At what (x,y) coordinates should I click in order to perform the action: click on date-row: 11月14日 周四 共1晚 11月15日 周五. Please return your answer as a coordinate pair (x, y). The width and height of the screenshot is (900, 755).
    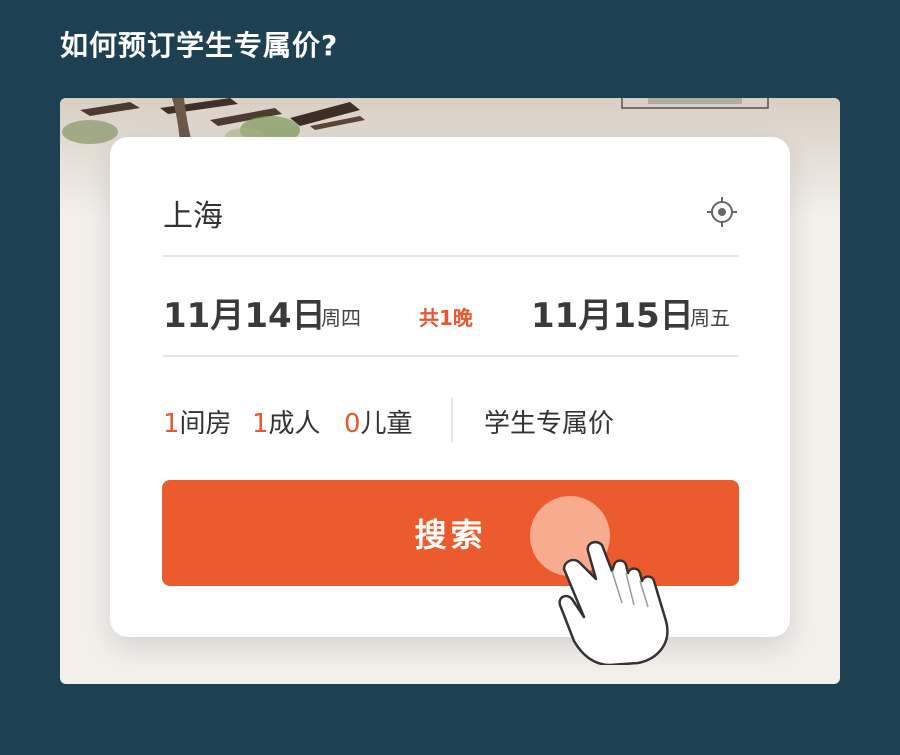
    Looking at the image, I should click on (451, 306).